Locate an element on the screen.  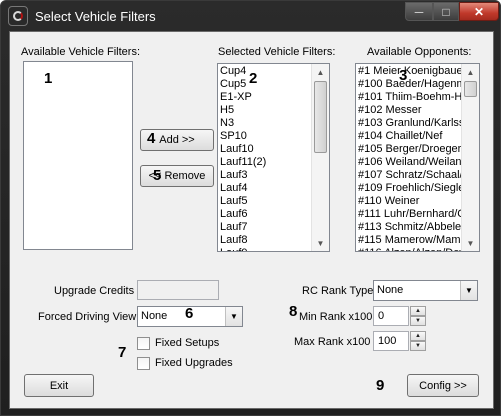
config-button: Config >> is located at coordinates (443, 385).